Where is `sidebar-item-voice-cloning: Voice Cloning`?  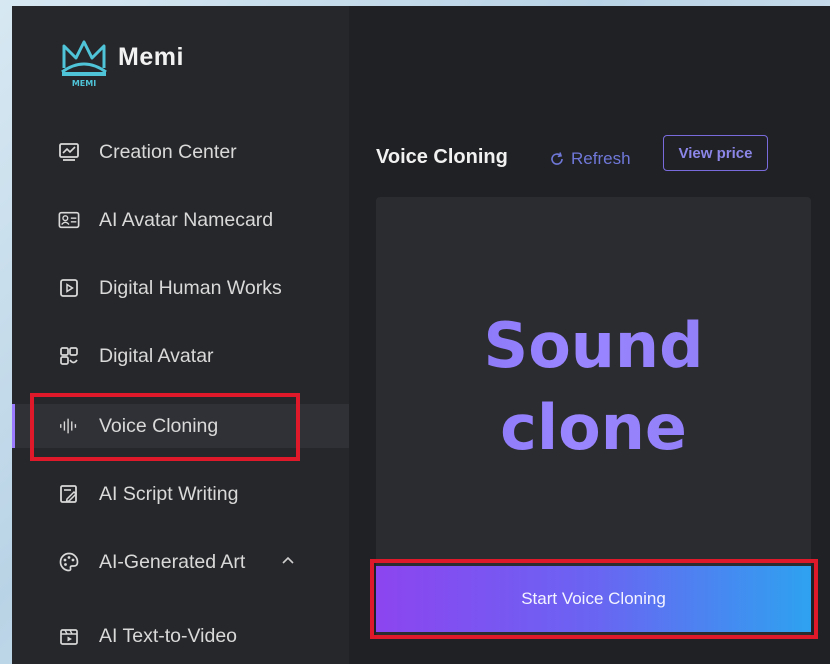
sidebar-item-voice-cloning: Voice Cloning is located at coordinates (180, 426).